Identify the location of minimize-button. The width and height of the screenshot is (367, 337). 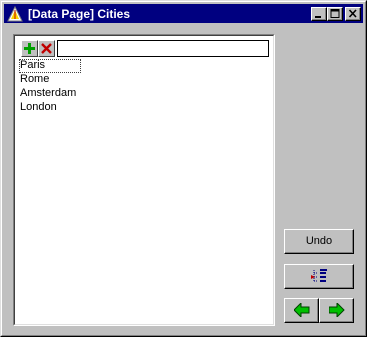
(319, 14).